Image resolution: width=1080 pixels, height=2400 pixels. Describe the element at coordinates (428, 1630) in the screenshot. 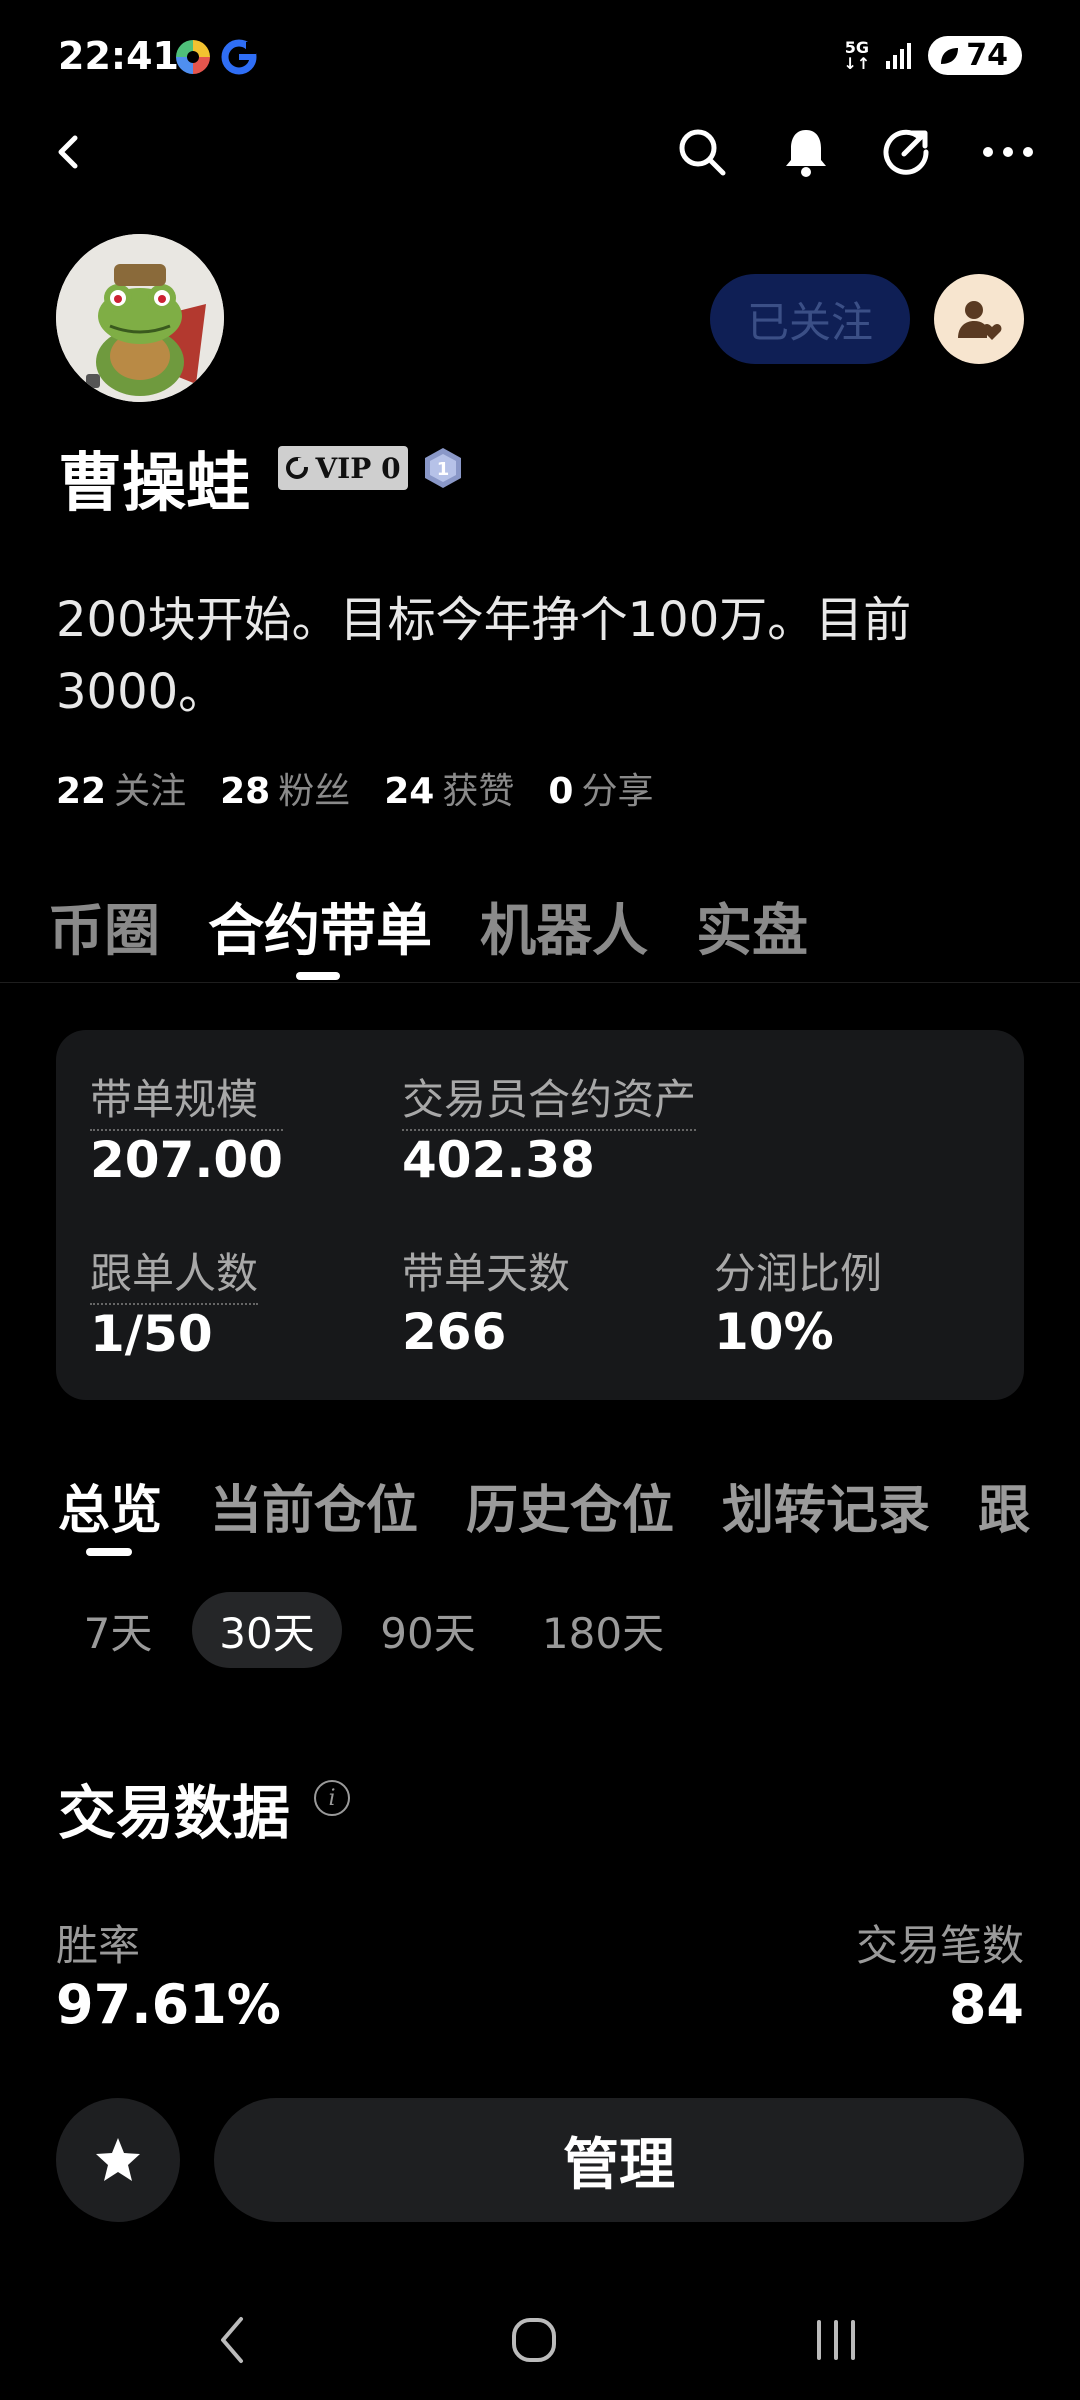

I see `period-90d: 90天` at that location.